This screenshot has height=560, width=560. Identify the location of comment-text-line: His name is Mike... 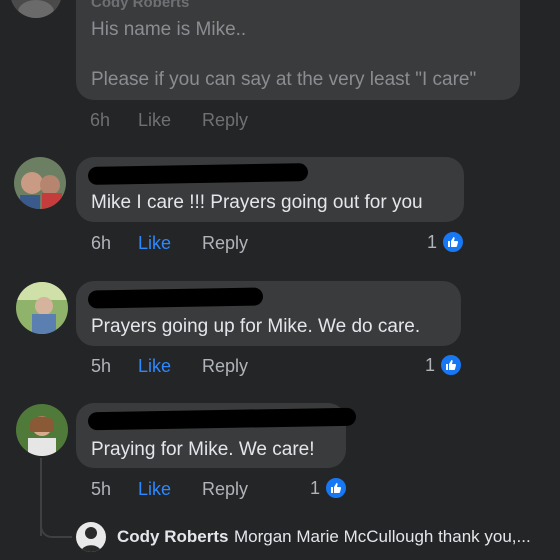
(169, 29).